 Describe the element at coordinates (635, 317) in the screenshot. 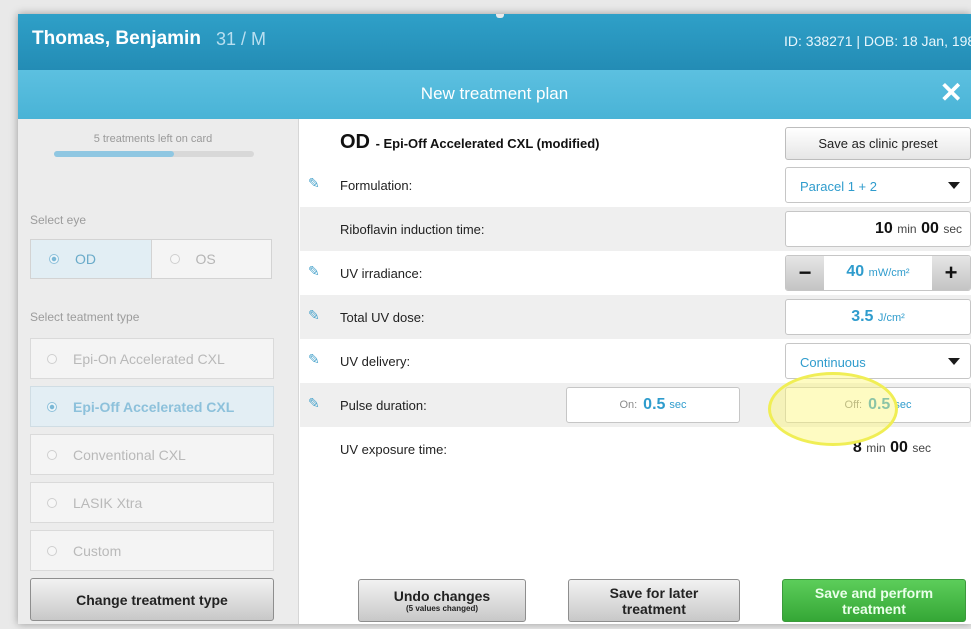

I see `dose-row: ✎ Total UV dose: 3.5 J/cm²` at that location.